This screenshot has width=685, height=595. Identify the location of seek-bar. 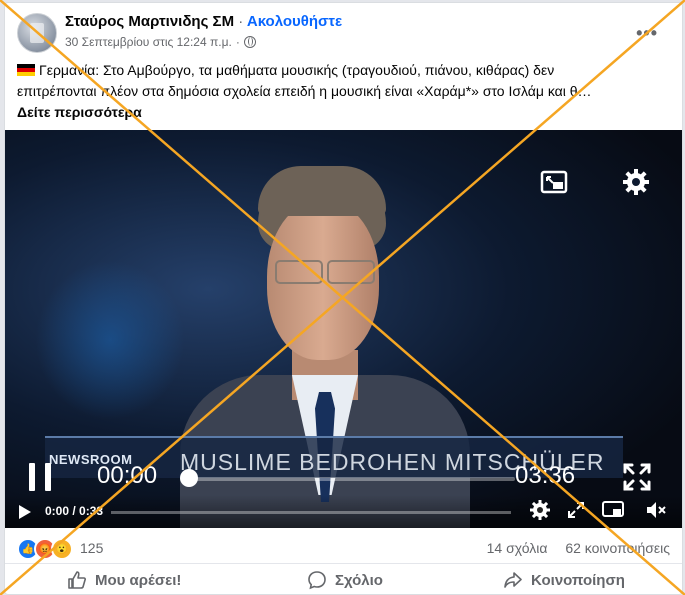
(311, 512).